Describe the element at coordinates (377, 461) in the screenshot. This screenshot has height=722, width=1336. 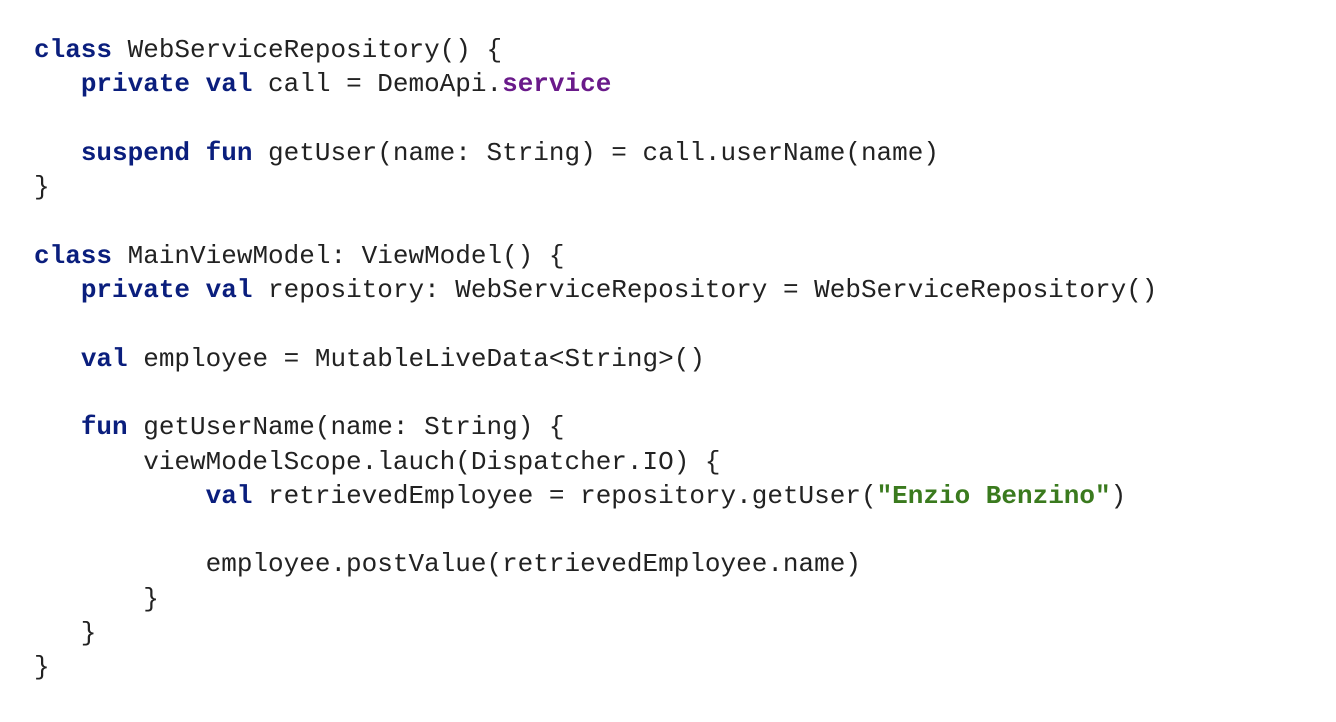
I see `code-text: viewModelScope.lauch(Dispatcher.IO) {` at that location.